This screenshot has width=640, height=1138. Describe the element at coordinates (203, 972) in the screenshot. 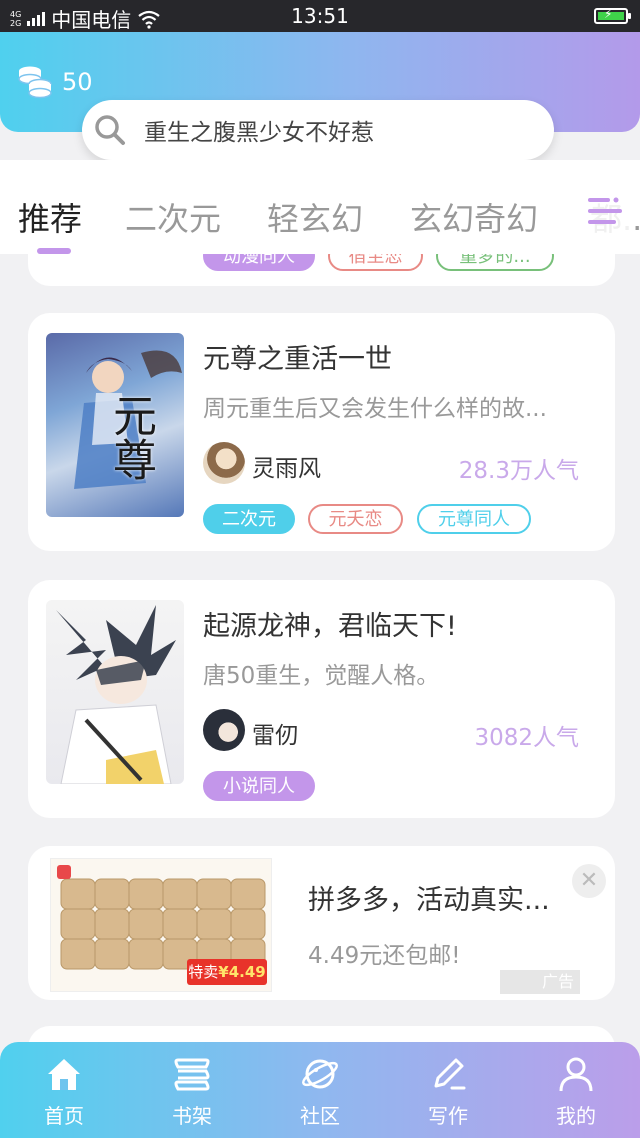

I see `ad-price-label: 特卖` at that location.